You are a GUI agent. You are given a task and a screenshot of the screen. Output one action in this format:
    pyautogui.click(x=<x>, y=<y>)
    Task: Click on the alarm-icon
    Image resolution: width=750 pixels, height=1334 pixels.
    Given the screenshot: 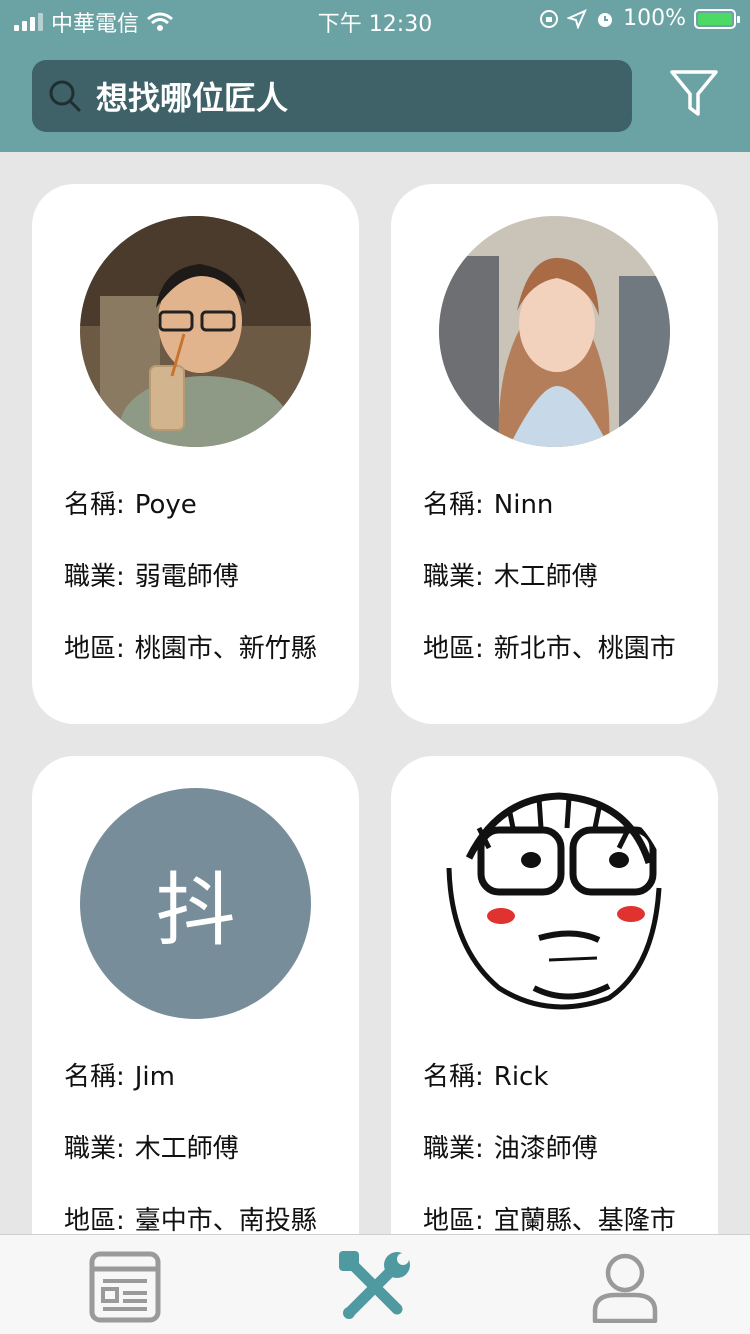 What is the action you would take?
    pyautogui.click(x=605, y=19)
    